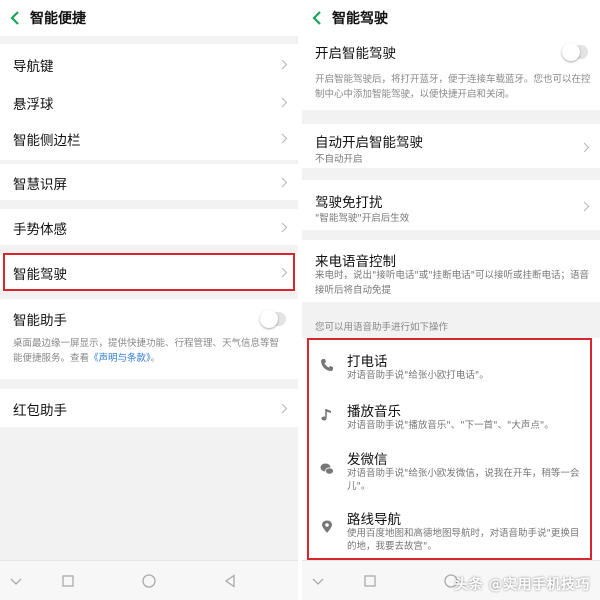 This screenshot has height=600, width=600. I want to click on setting-description: 来电时，说出"接听电话"或"挂断电话"可以接听或挂断电话；语音接听后将自动免提, so click(452, 283).